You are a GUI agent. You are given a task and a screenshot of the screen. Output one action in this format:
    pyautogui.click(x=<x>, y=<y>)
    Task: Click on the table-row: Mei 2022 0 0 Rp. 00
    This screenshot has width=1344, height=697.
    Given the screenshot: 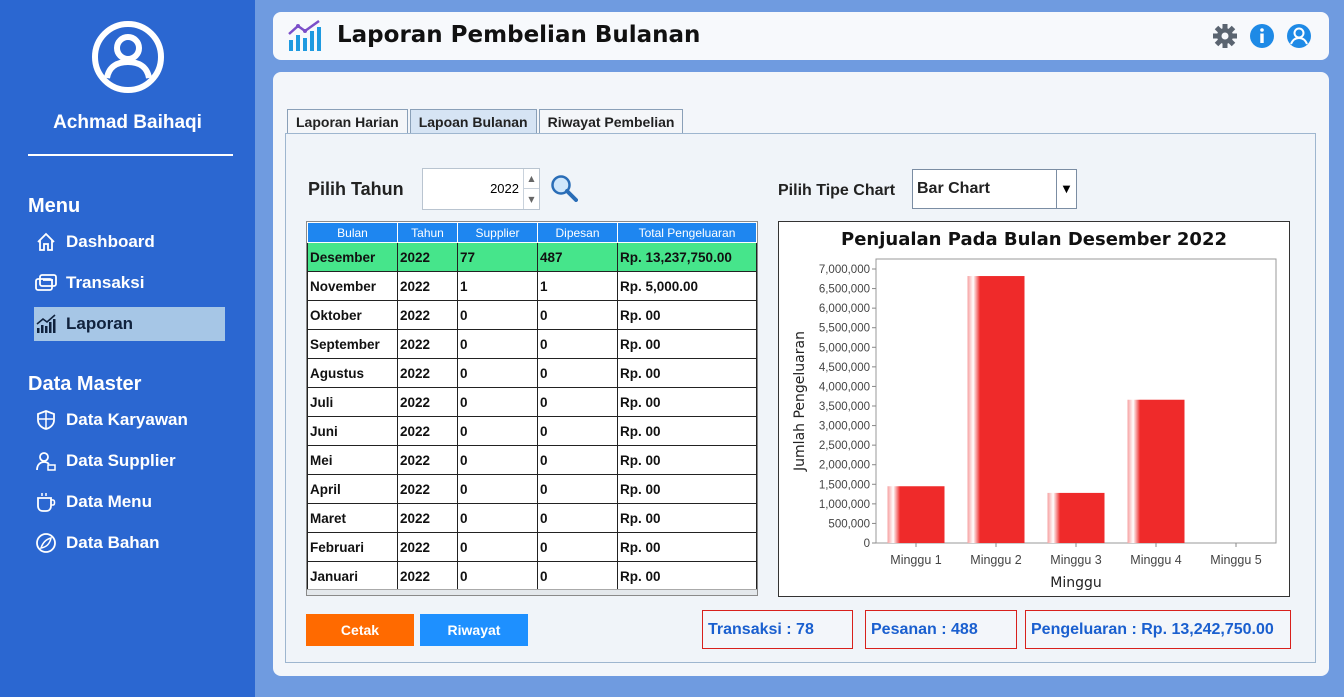 What is the action you would take?
    pyautogui.click(x=532, y=460)
    